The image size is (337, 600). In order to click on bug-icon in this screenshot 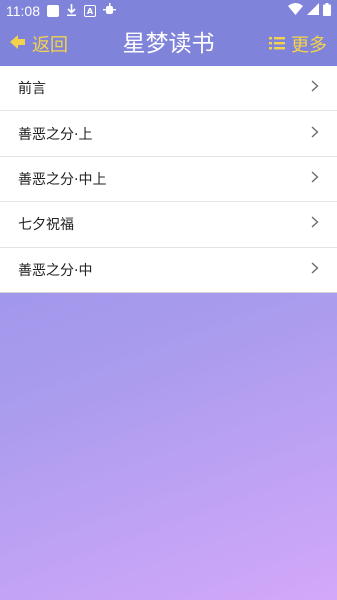, I will do `click(109, 11)`.